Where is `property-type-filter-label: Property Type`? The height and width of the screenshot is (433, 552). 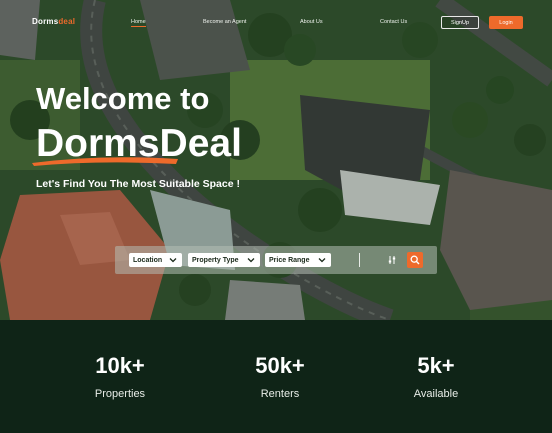 property-type-filter-label: Property Type is located at coordinates (215, 260).